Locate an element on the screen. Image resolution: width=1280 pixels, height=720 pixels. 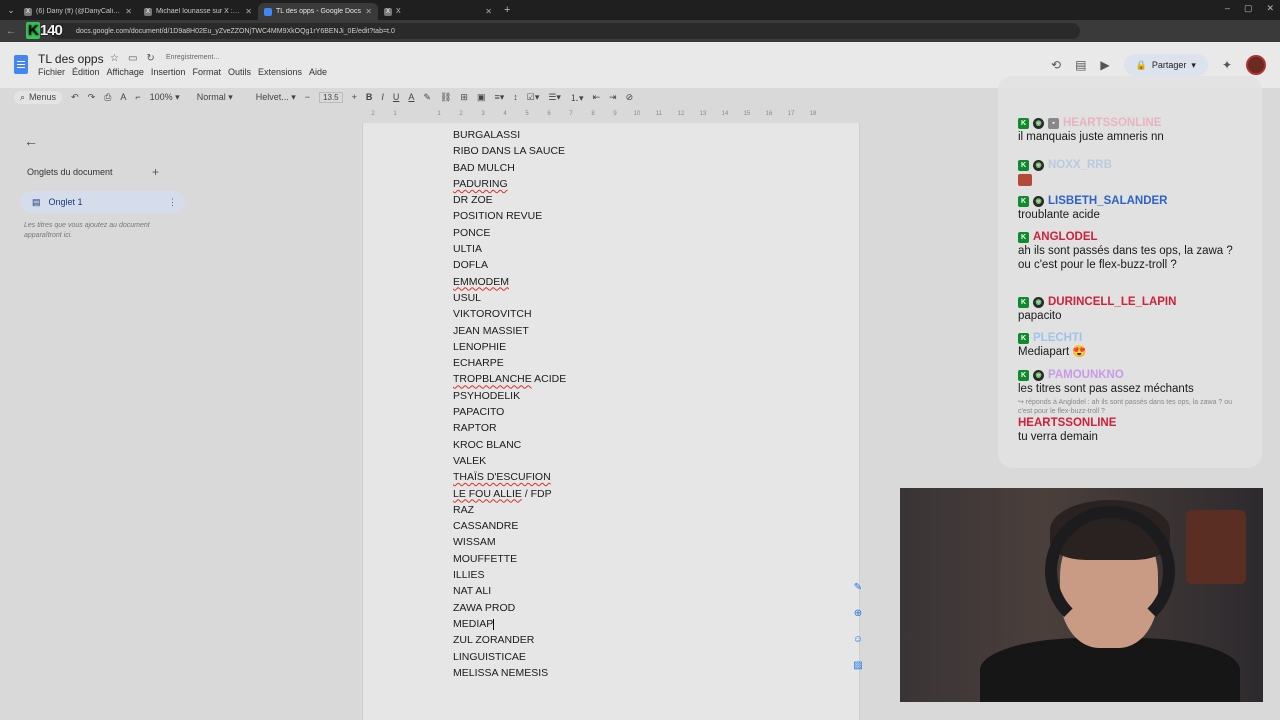
menu-item: Format is located at coordinates (206, 72).